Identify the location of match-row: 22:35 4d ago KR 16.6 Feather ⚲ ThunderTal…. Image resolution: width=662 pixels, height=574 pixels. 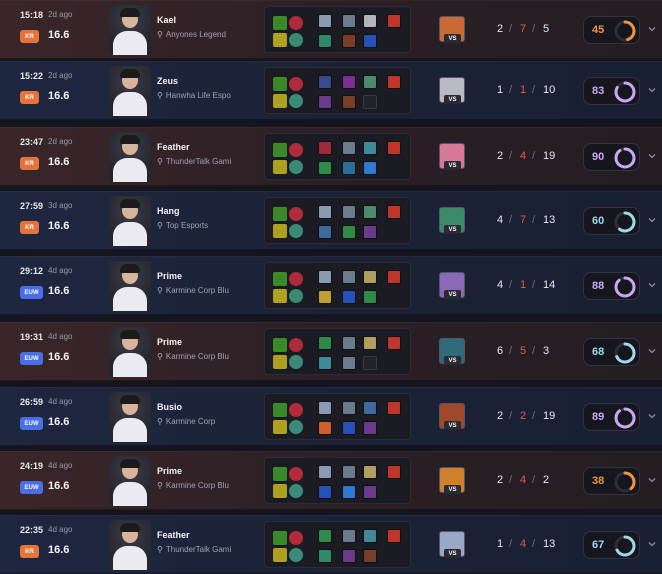
(331, 544).